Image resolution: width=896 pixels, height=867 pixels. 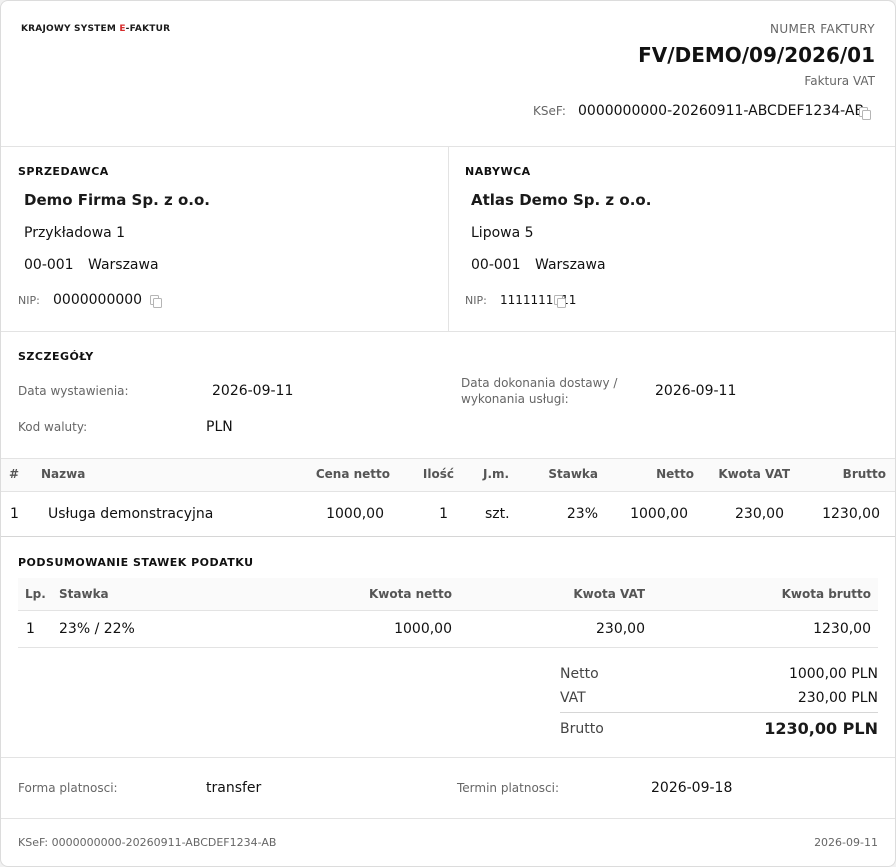 I want to click on ksef-number: 0000000000-20260911-ABCDEF1234-AB, so click(x=721, y=111).